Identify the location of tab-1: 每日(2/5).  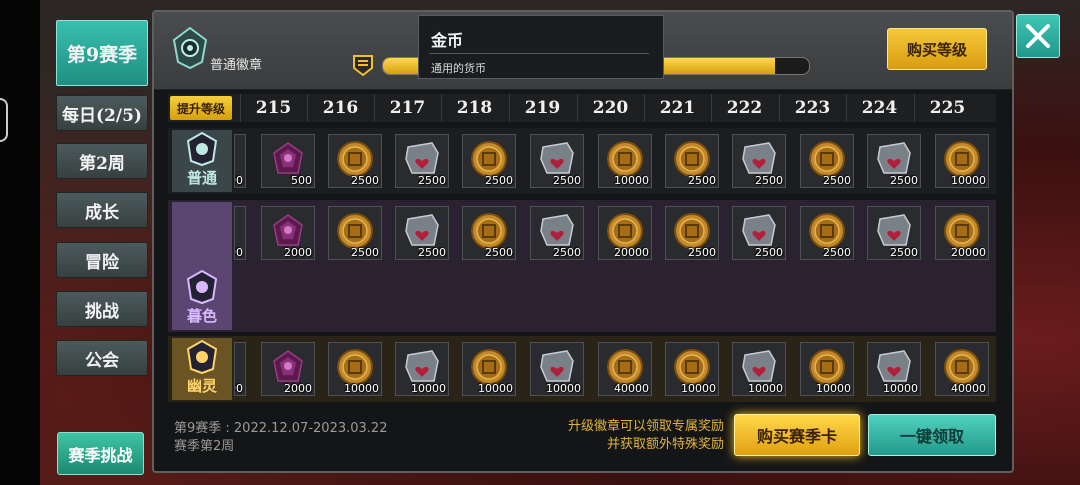
(102, 113).